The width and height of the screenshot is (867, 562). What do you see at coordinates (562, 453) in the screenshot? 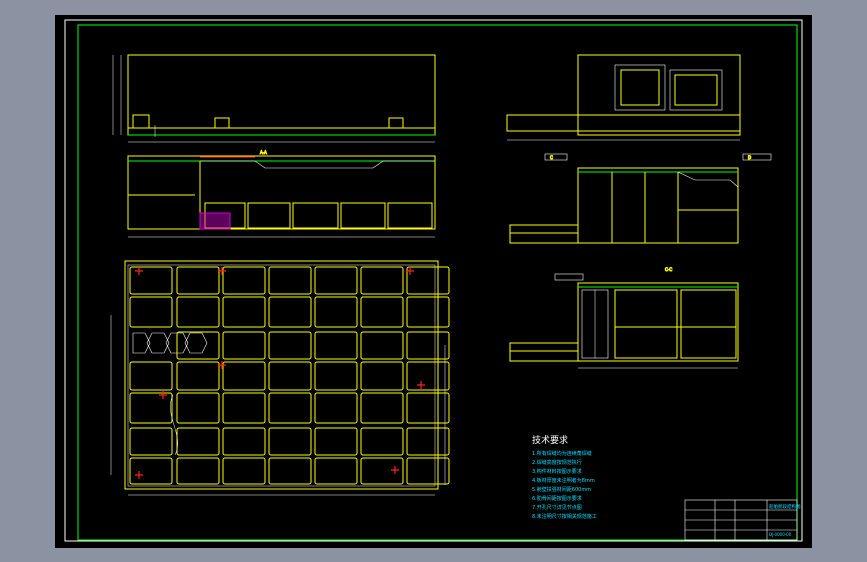
I see `note-line: 1.所有焊缝均为连续角焊缝` at bounding box center [562, 453].